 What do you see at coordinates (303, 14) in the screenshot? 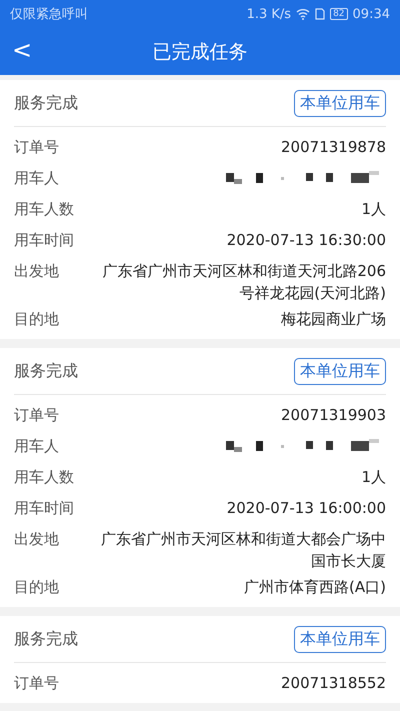
I see `wifi-icon` at bounding box center [303, 14].